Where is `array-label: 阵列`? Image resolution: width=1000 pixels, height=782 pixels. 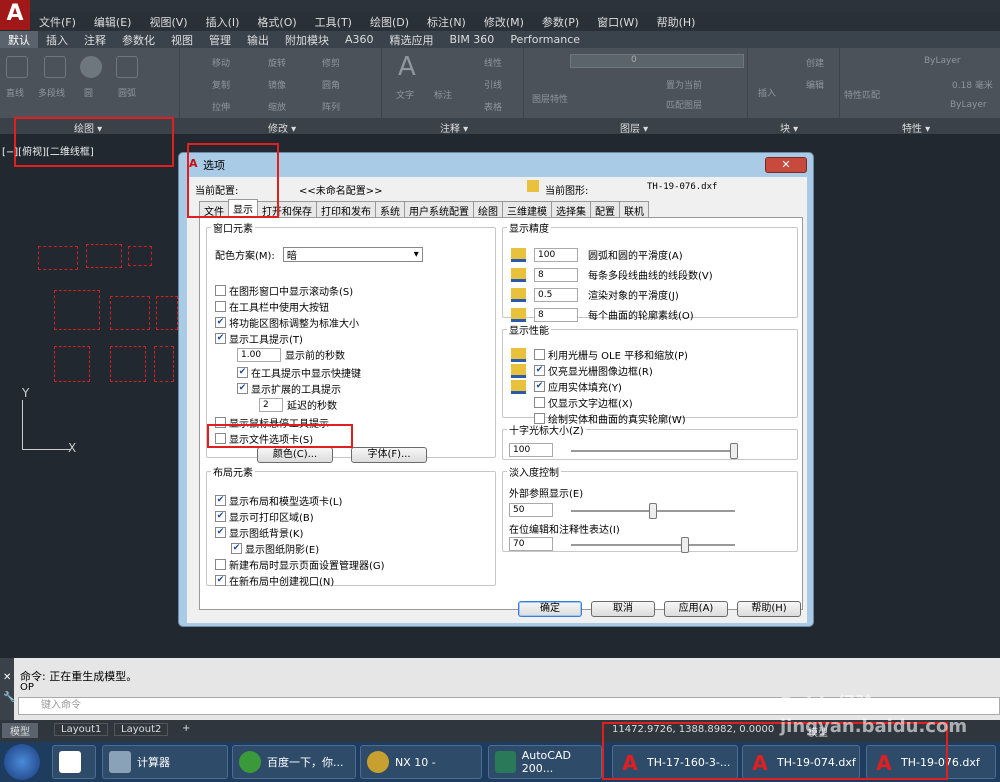 array-label: 阵列 is located at coordinates (331, 106).